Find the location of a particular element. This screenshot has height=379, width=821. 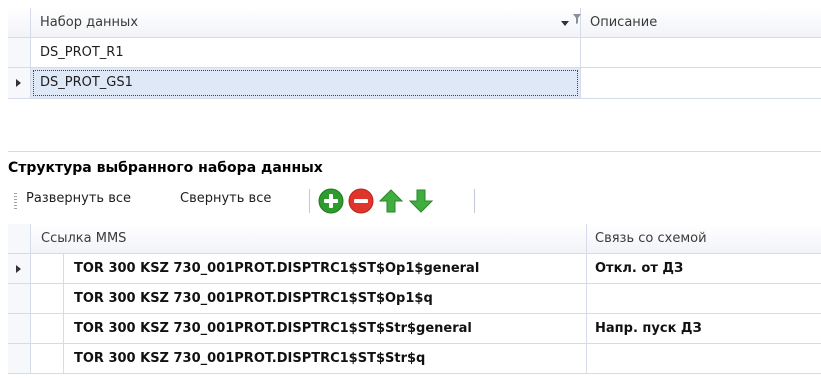

schema-link-cell: Откл. от ДЗ is located at coordinates (704, 268).